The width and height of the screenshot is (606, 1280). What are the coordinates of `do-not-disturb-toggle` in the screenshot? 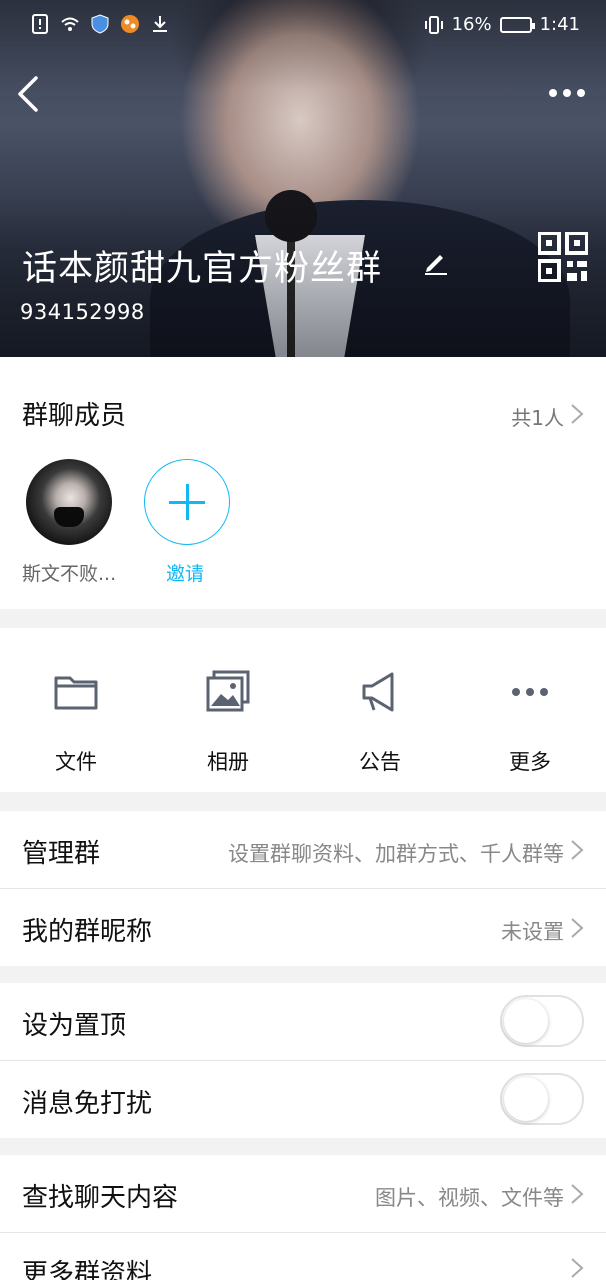 It's located at (542, 1099).